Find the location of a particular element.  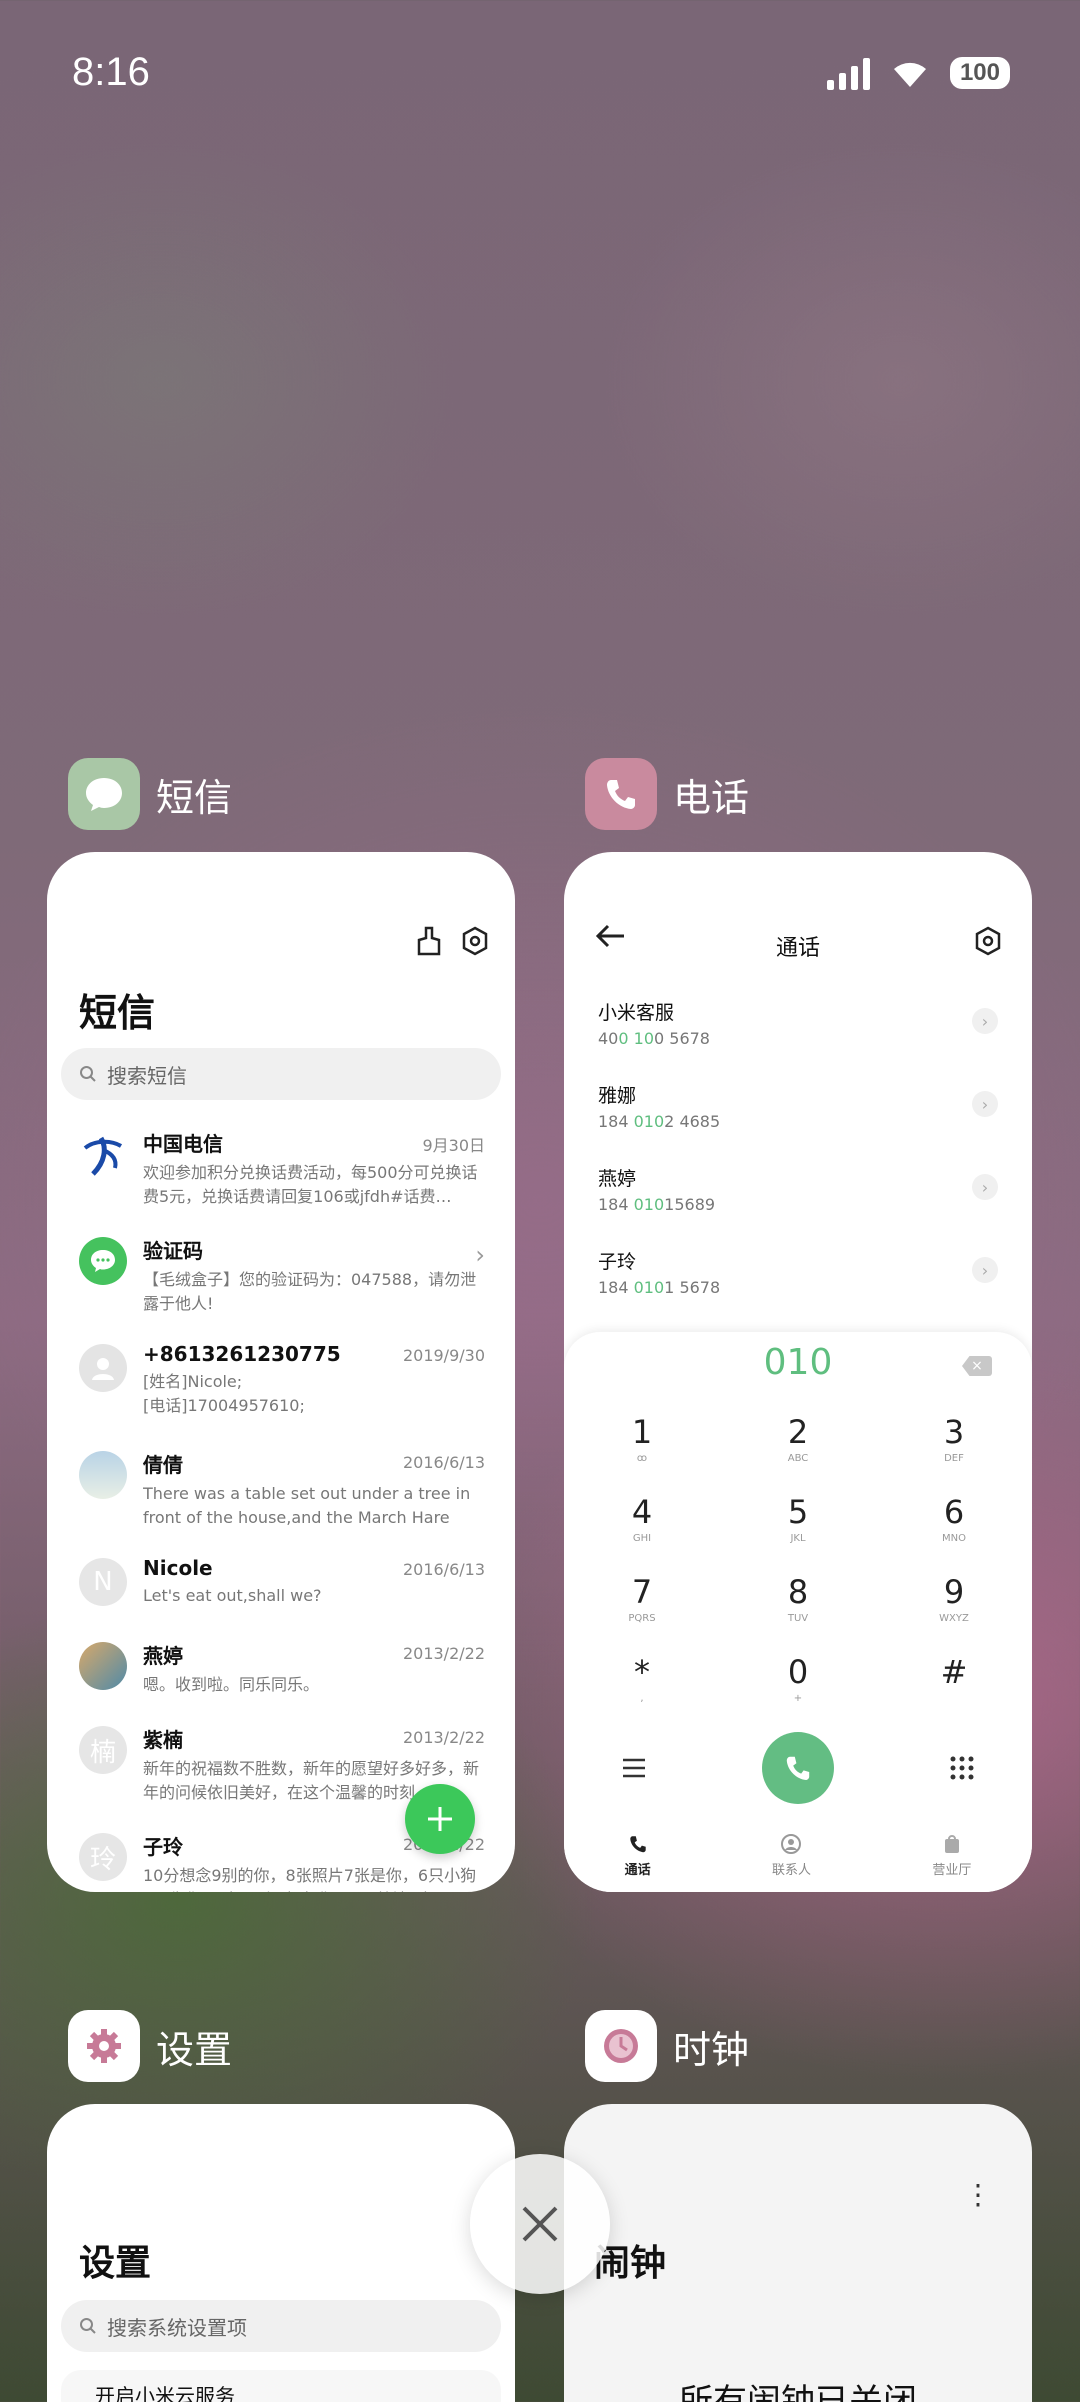

app-label-sms: 短信 is located at coordinates (150, 794).